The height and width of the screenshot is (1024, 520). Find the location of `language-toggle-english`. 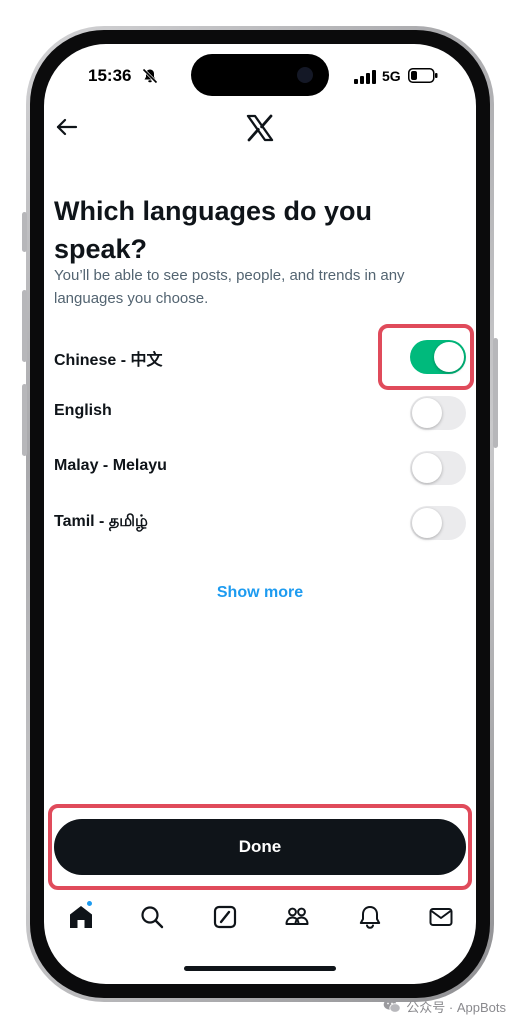

language-toggle-english is located at coordinates (438, 413).